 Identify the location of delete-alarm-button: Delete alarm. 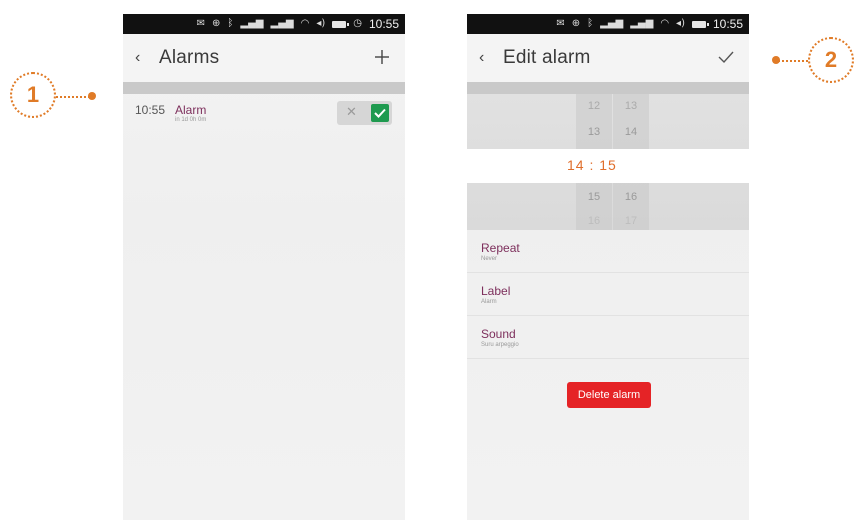
(609, 395).